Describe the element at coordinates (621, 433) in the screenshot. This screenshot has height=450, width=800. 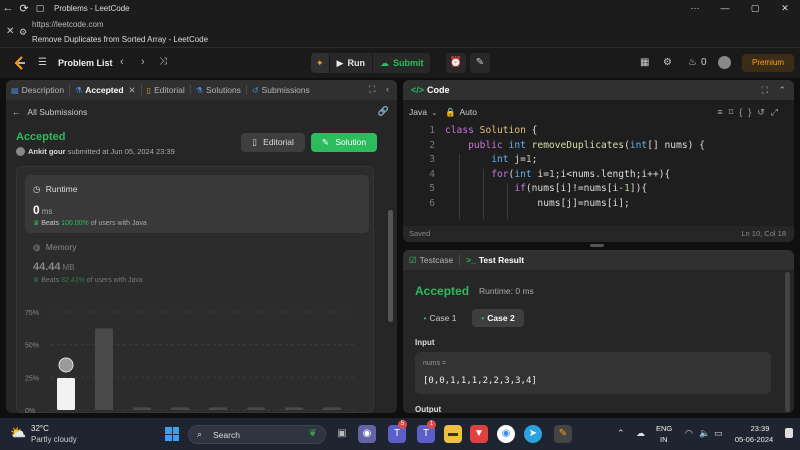
I see `chevron-up-icon: ⌃` at that location.